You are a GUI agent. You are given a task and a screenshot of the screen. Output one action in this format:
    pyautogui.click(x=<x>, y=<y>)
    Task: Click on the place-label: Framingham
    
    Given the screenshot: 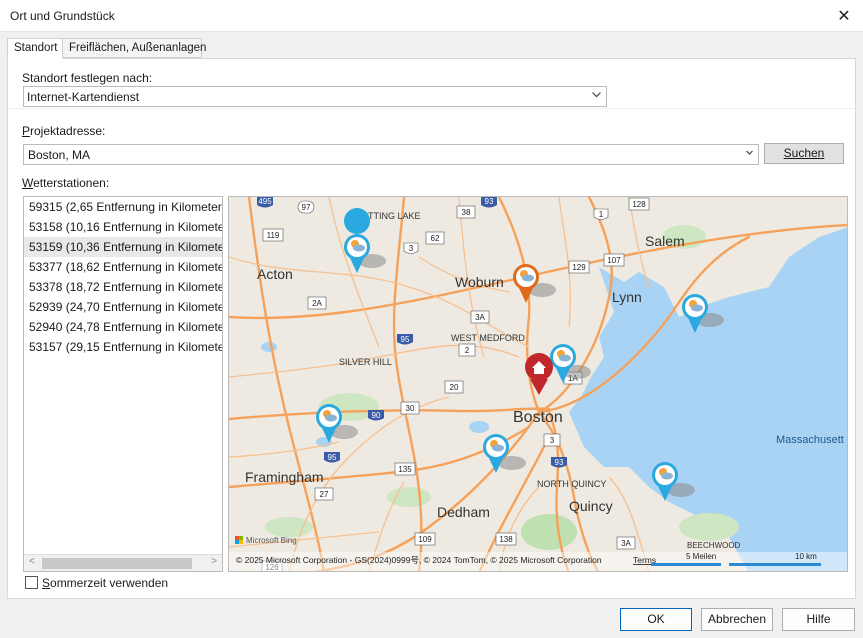 What is the action you would take?
    pyautogui.click(x=284, y=477)
    